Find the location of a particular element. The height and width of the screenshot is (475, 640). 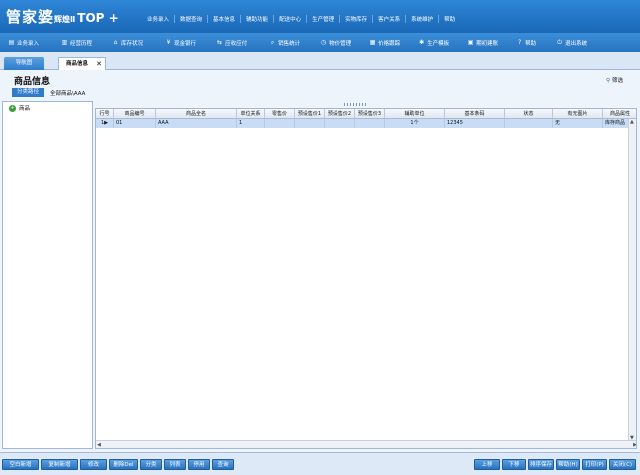

toolbar-business-entry: ▤ 业务录入 is located at coordinates (23, 42).